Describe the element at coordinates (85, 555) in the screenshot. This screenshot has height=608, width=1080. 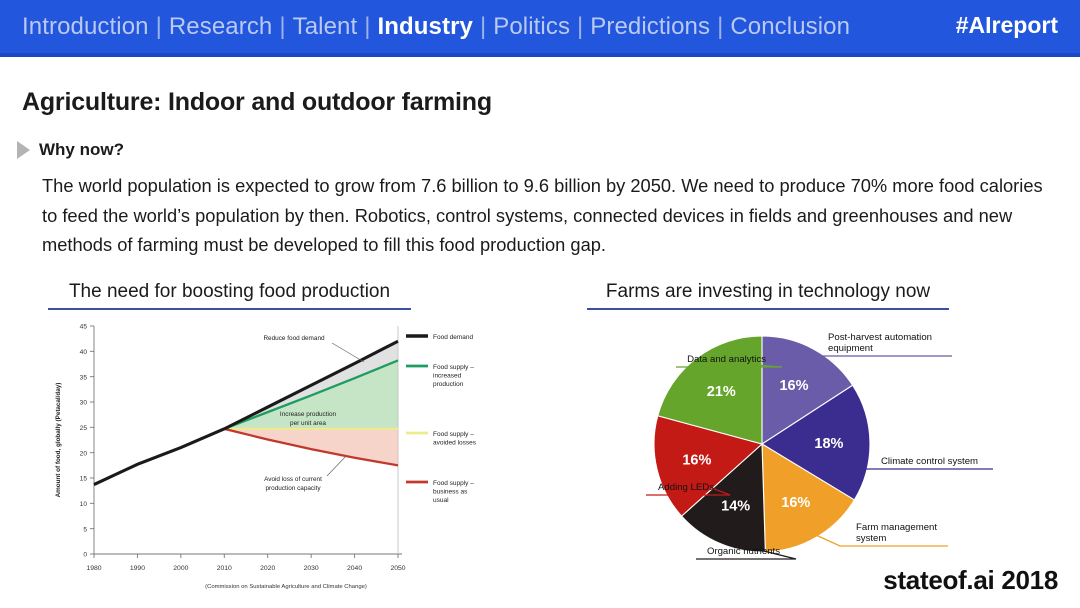
I see `y-tick-label: 0` at that location.